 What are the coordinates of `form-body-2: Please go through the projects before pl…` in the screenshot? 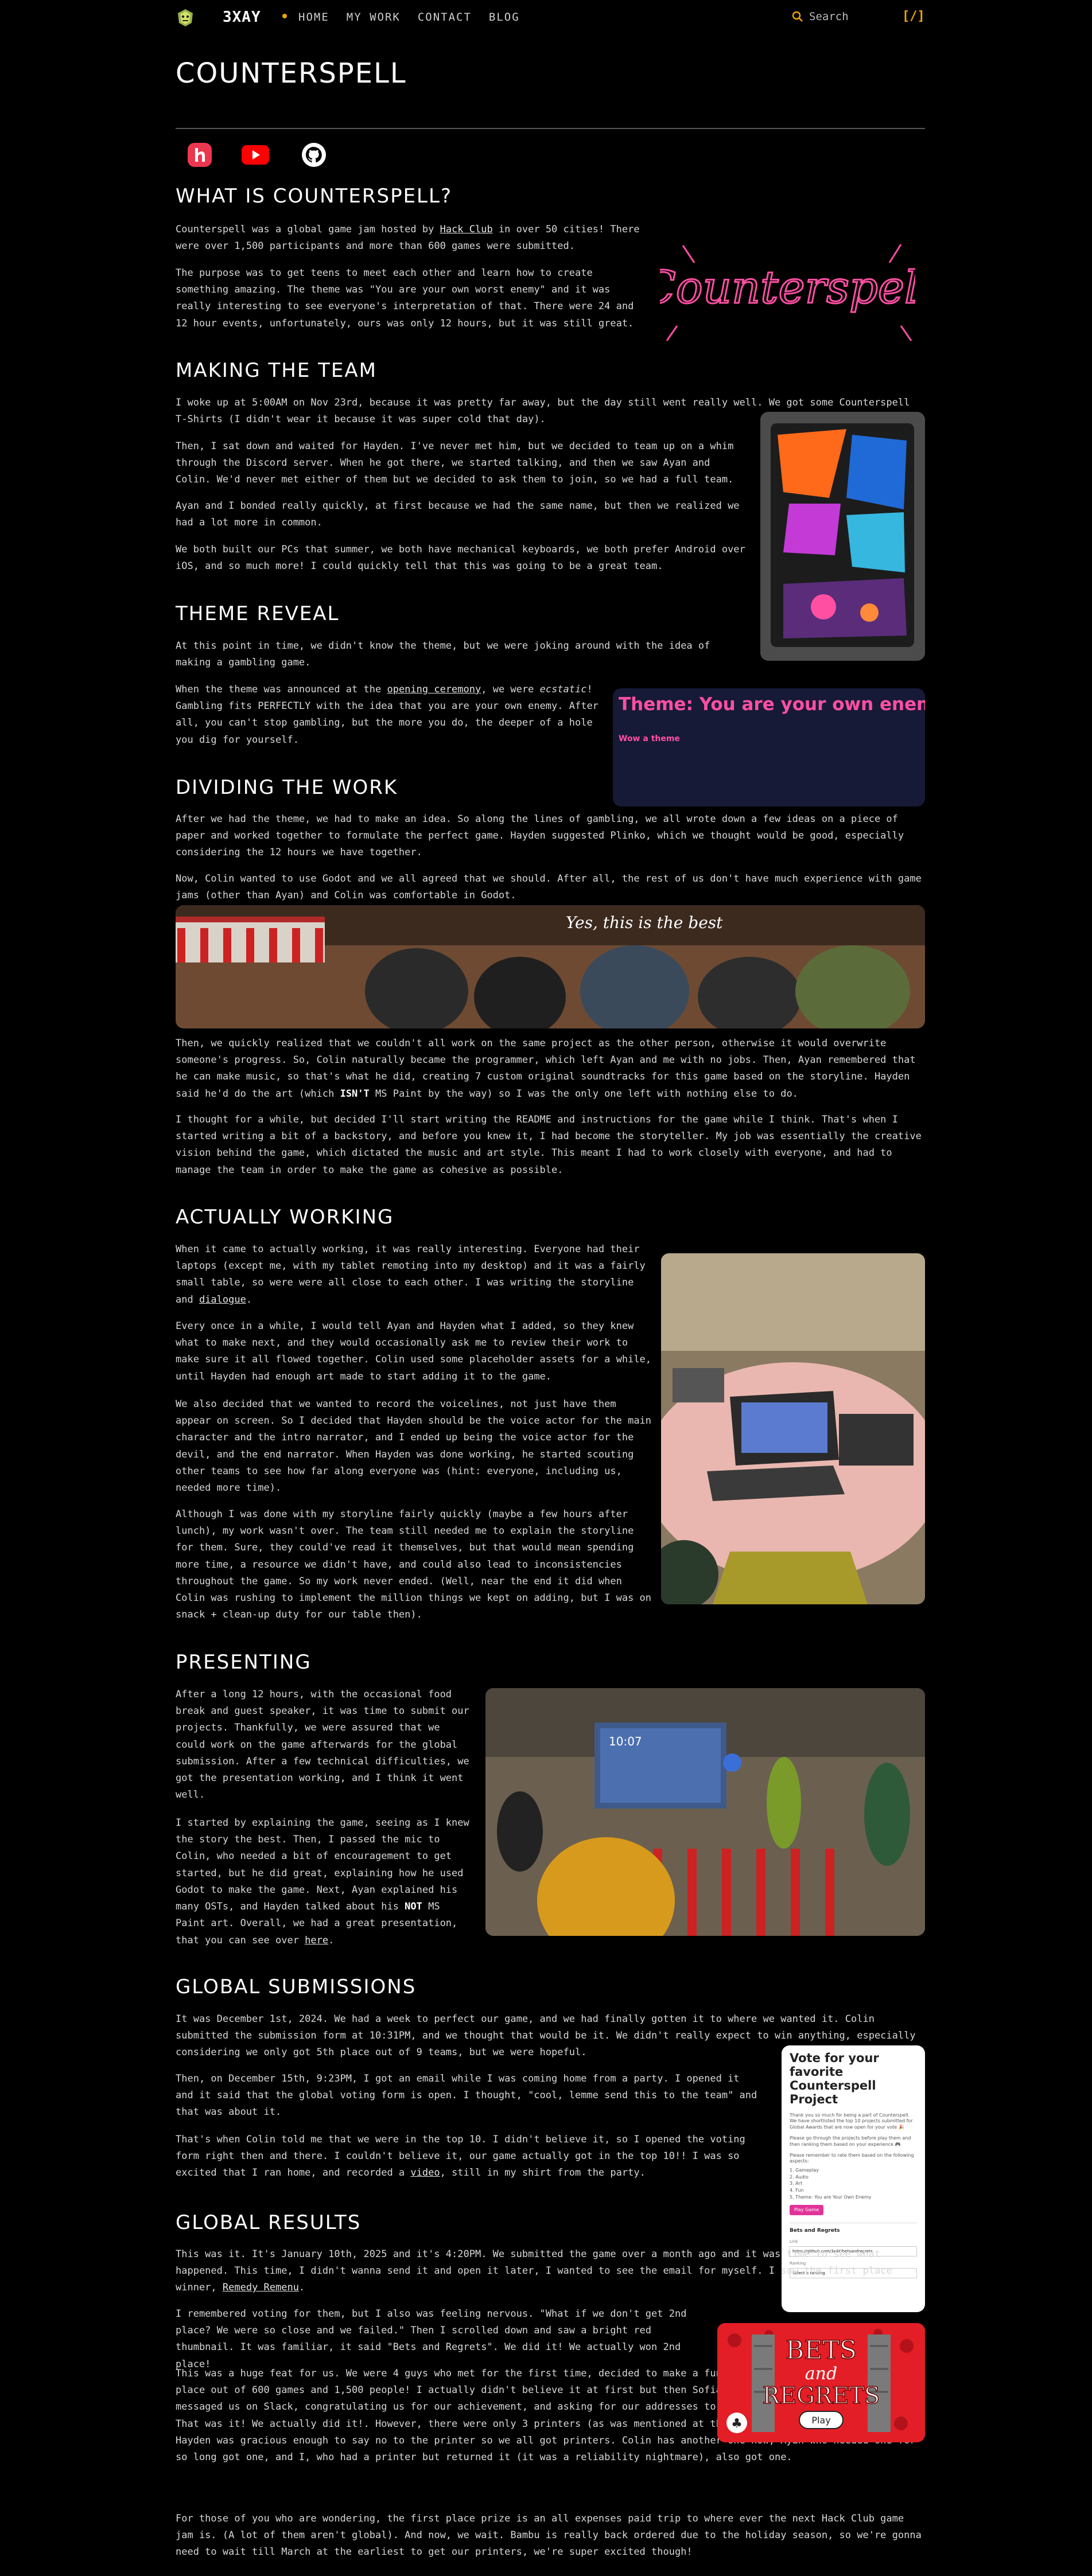 It's located at (850, 2141).